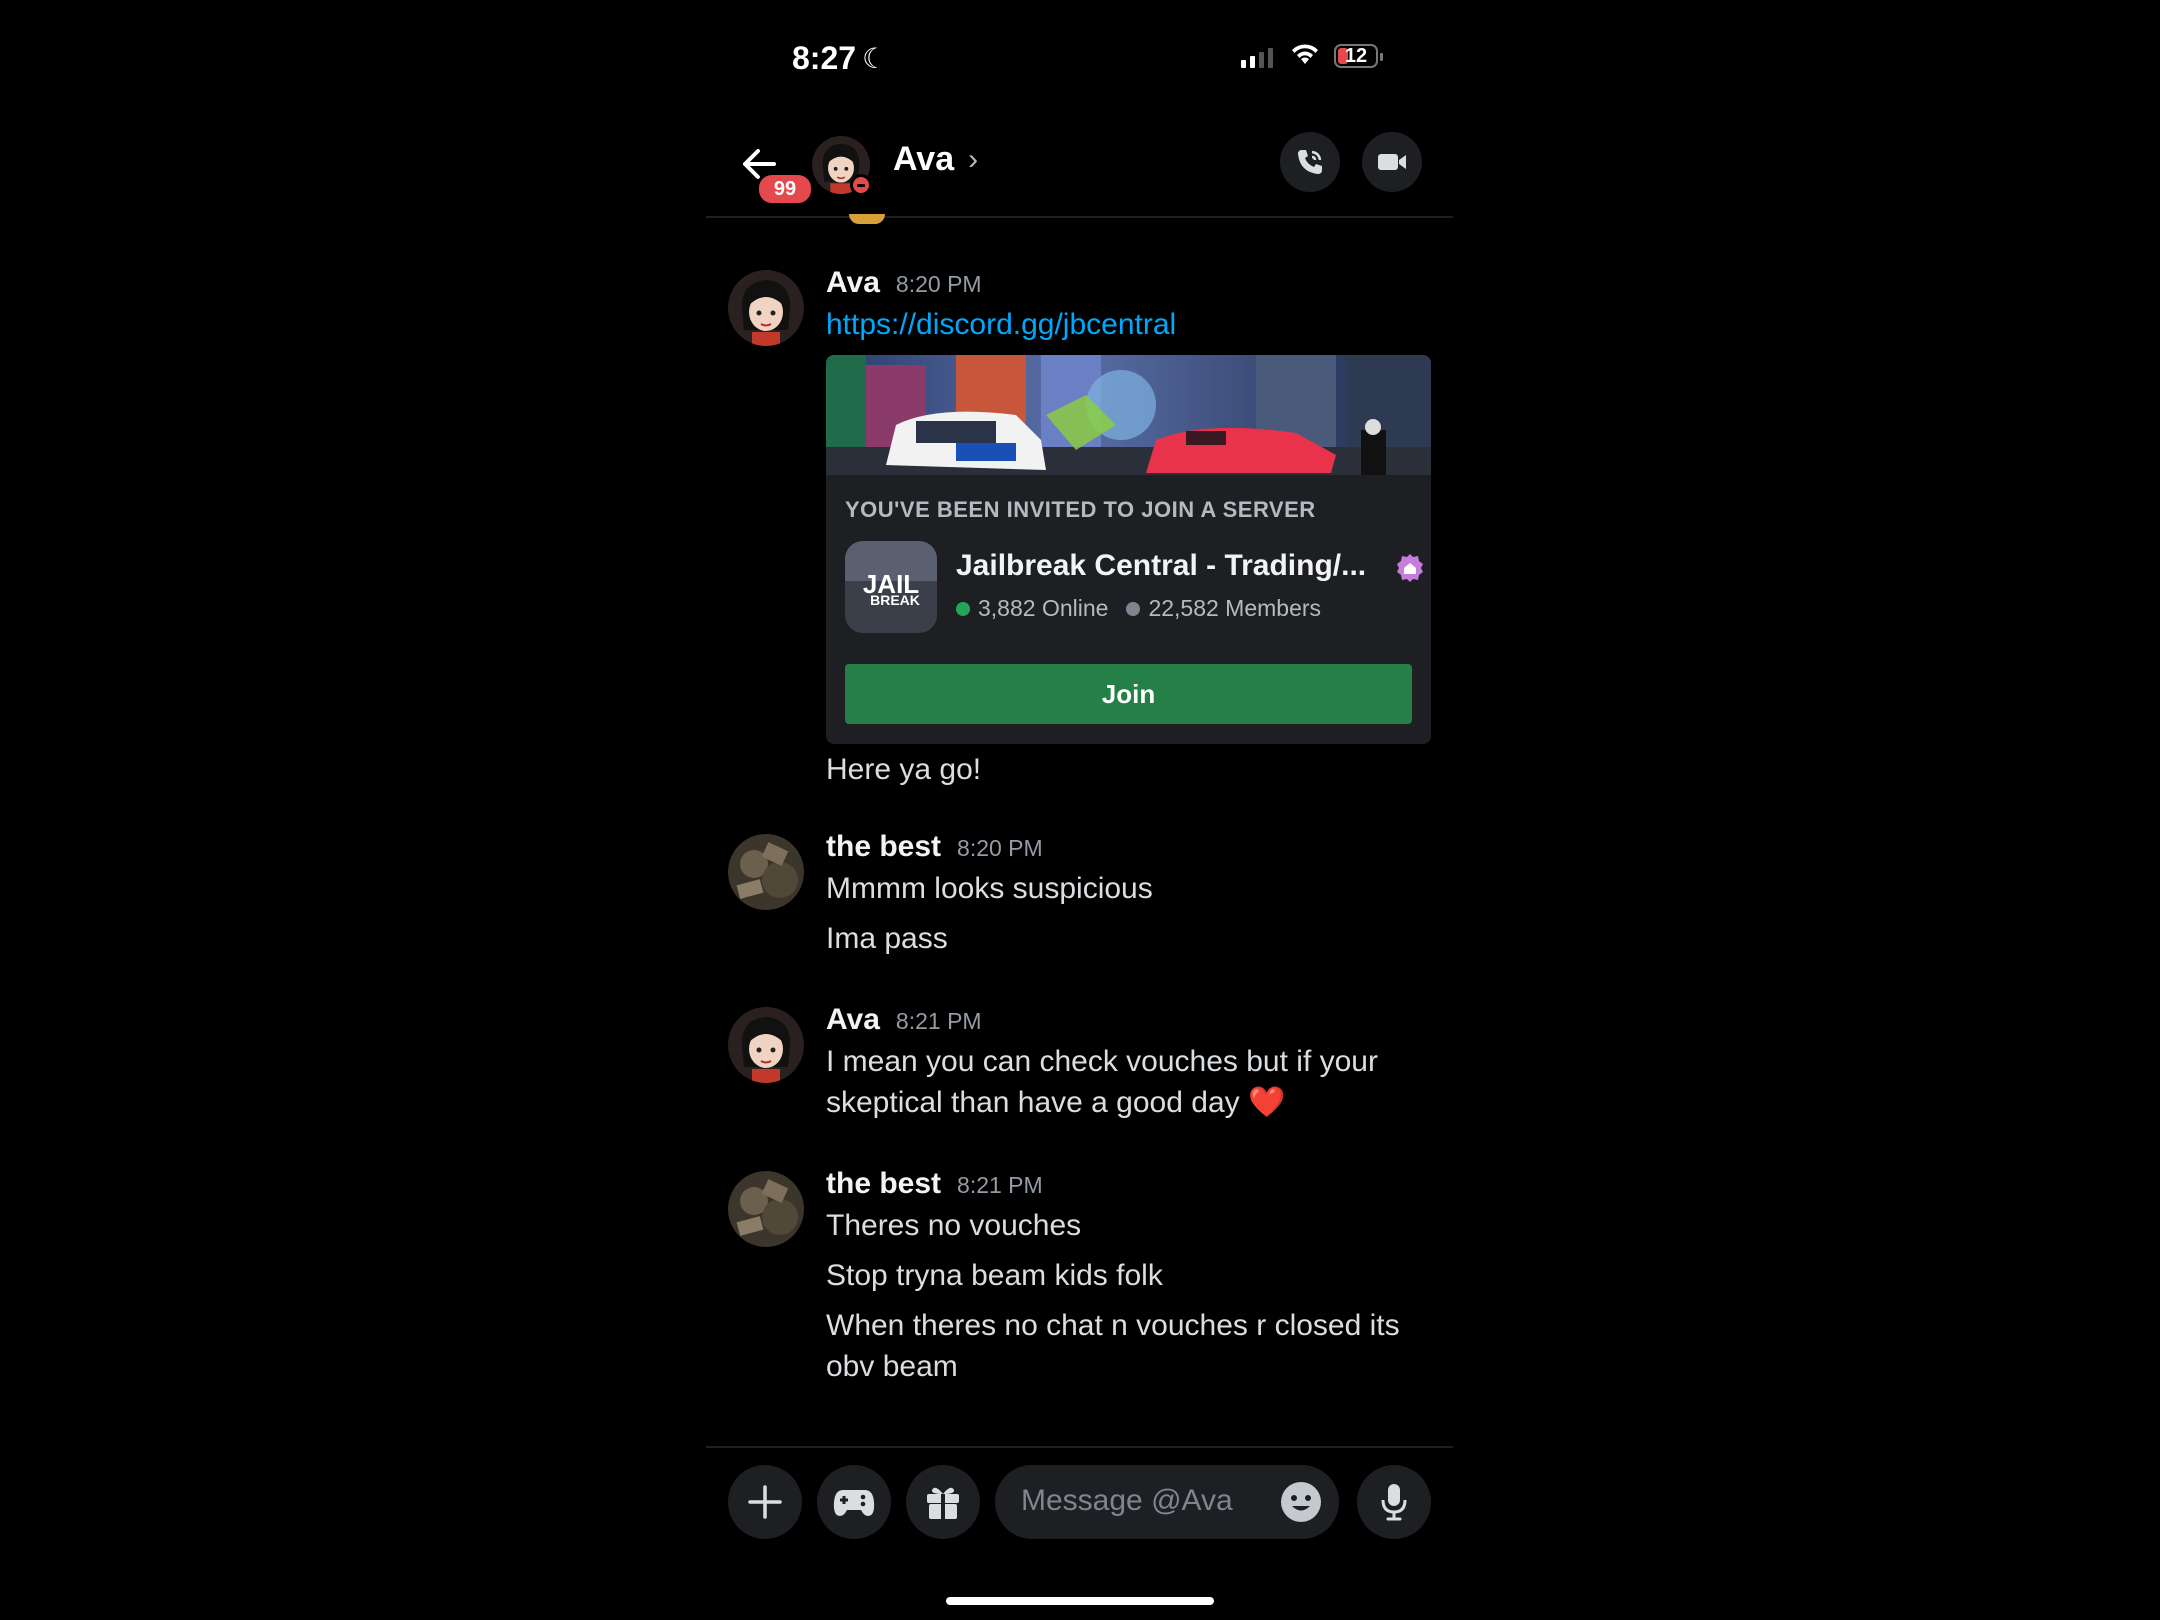 The image size is (2160, 1620). What do you see at coordinates (963, 608) in the screenshot?
I see `online-dot-icon` at bounding box center [963, 608].